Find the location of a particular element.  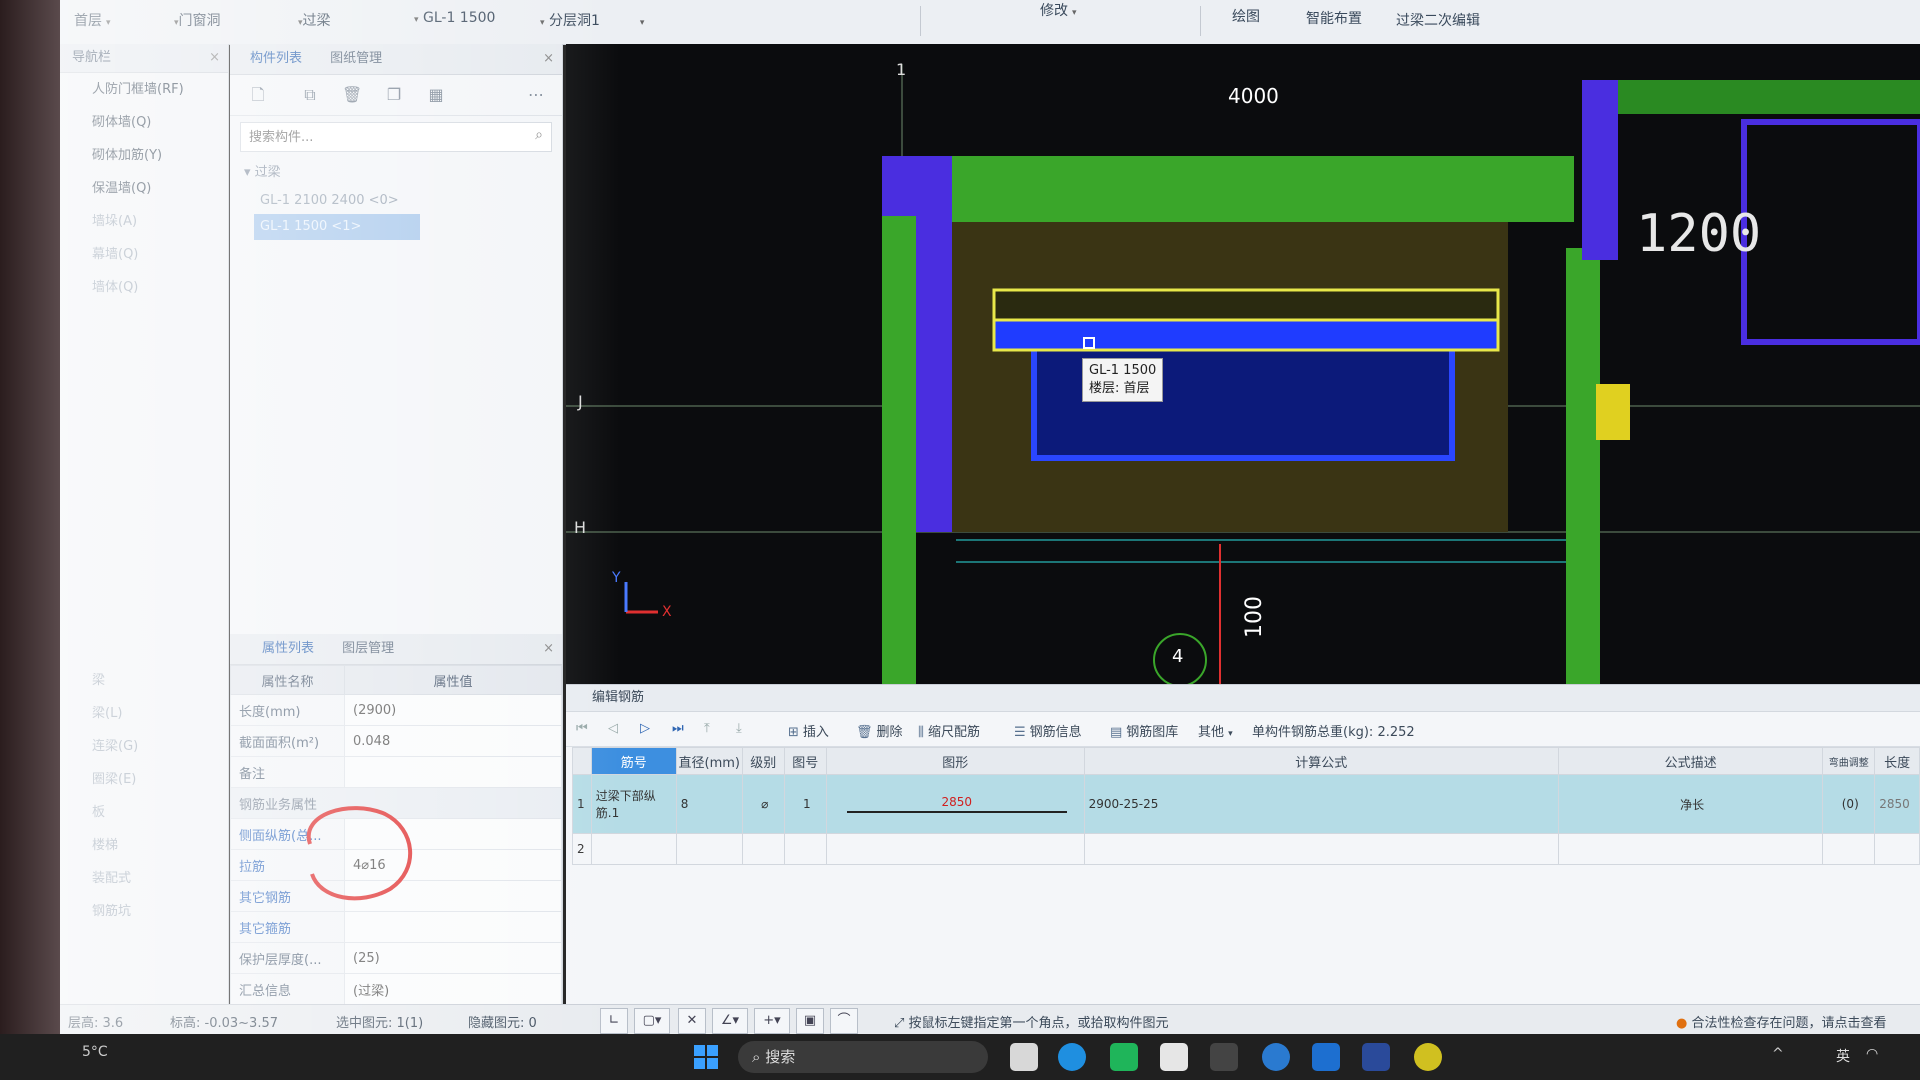

col-shape: 图形 is located at coordinates (955, 761).